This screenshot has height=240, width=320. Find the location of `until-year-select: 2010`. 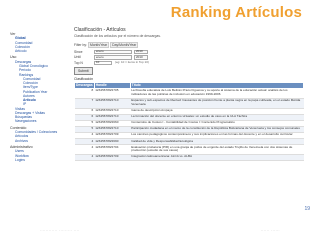

until-year-select: 2010 is located at coordinates (141, 57).